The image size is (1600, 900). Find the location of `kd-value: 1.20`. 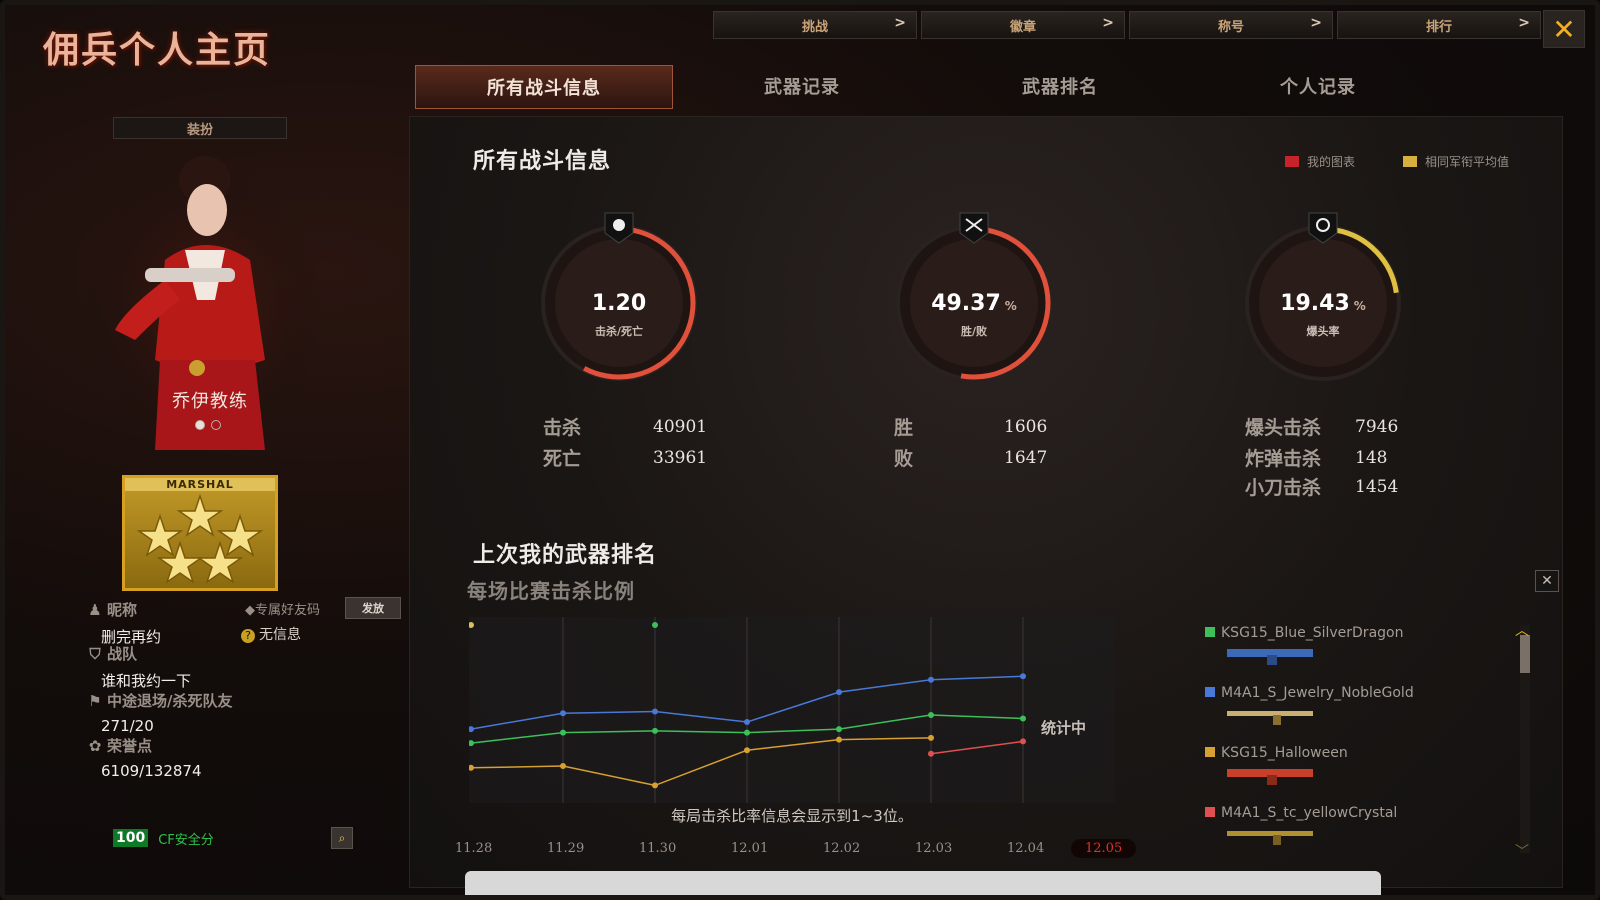

kd-value: 1.20 is located at coordinates (619, 303).